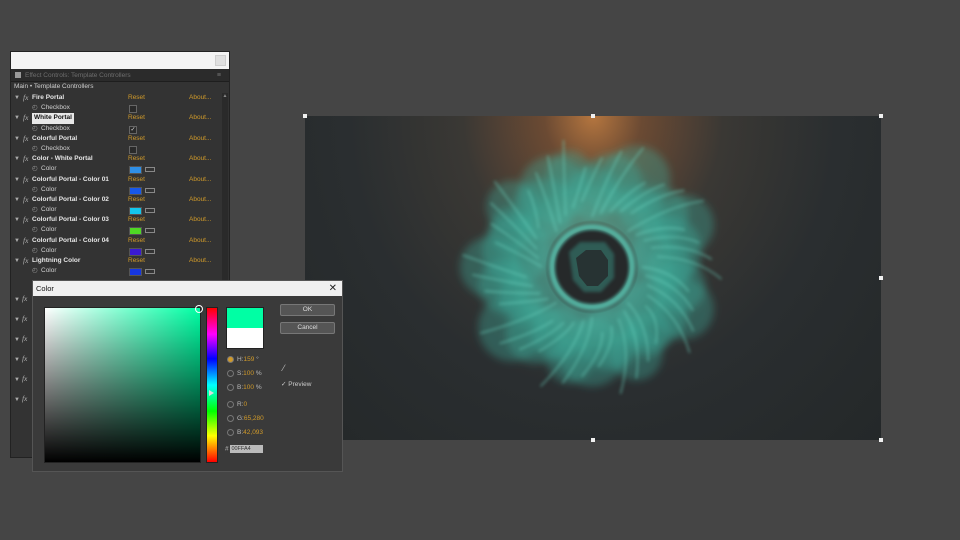 The width and height of the screenshot is (960, 540). I want to click on effect-name: White Portal, so click(53, 118).